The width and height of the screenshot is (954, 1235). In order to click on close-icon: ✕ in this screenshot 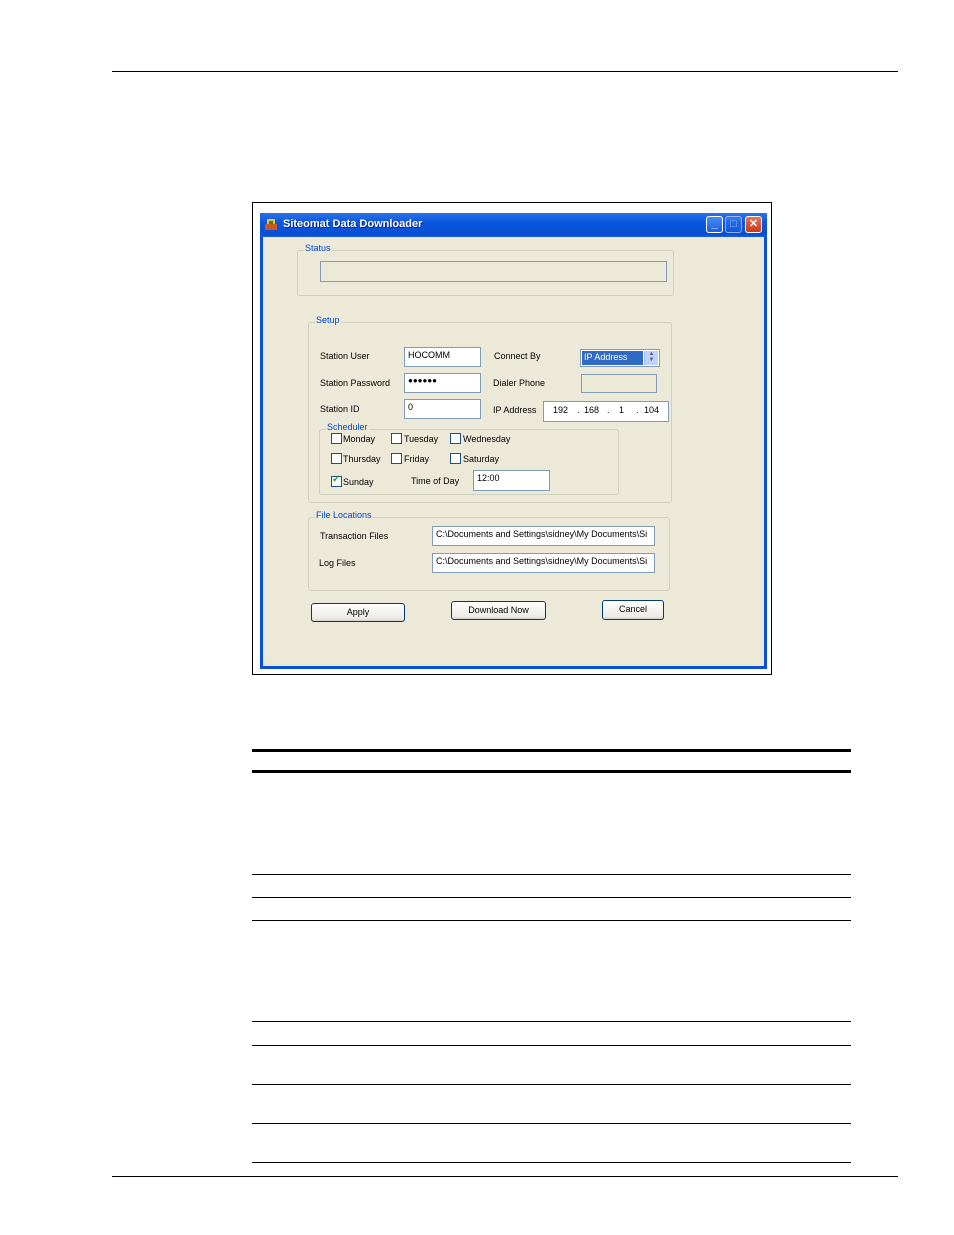, I will do `click(753, 224)`.